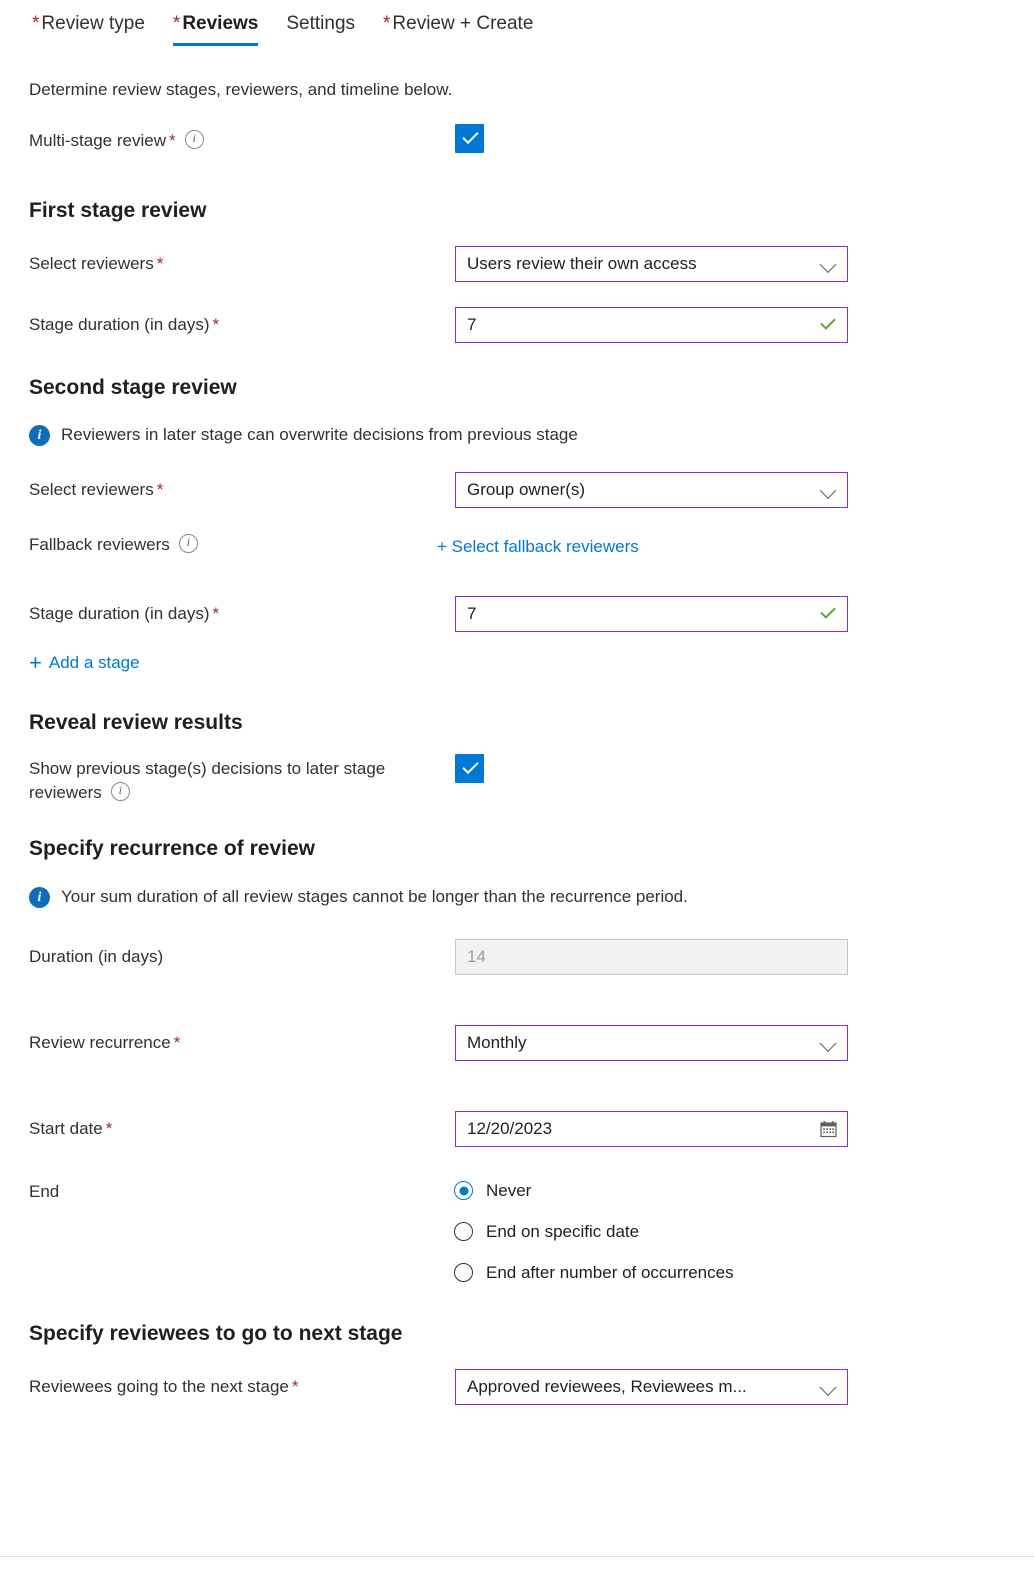 The image size is (1034, 1570). I want to click on recurrence-heading: Specify recurrence of review, so click(172, 848).